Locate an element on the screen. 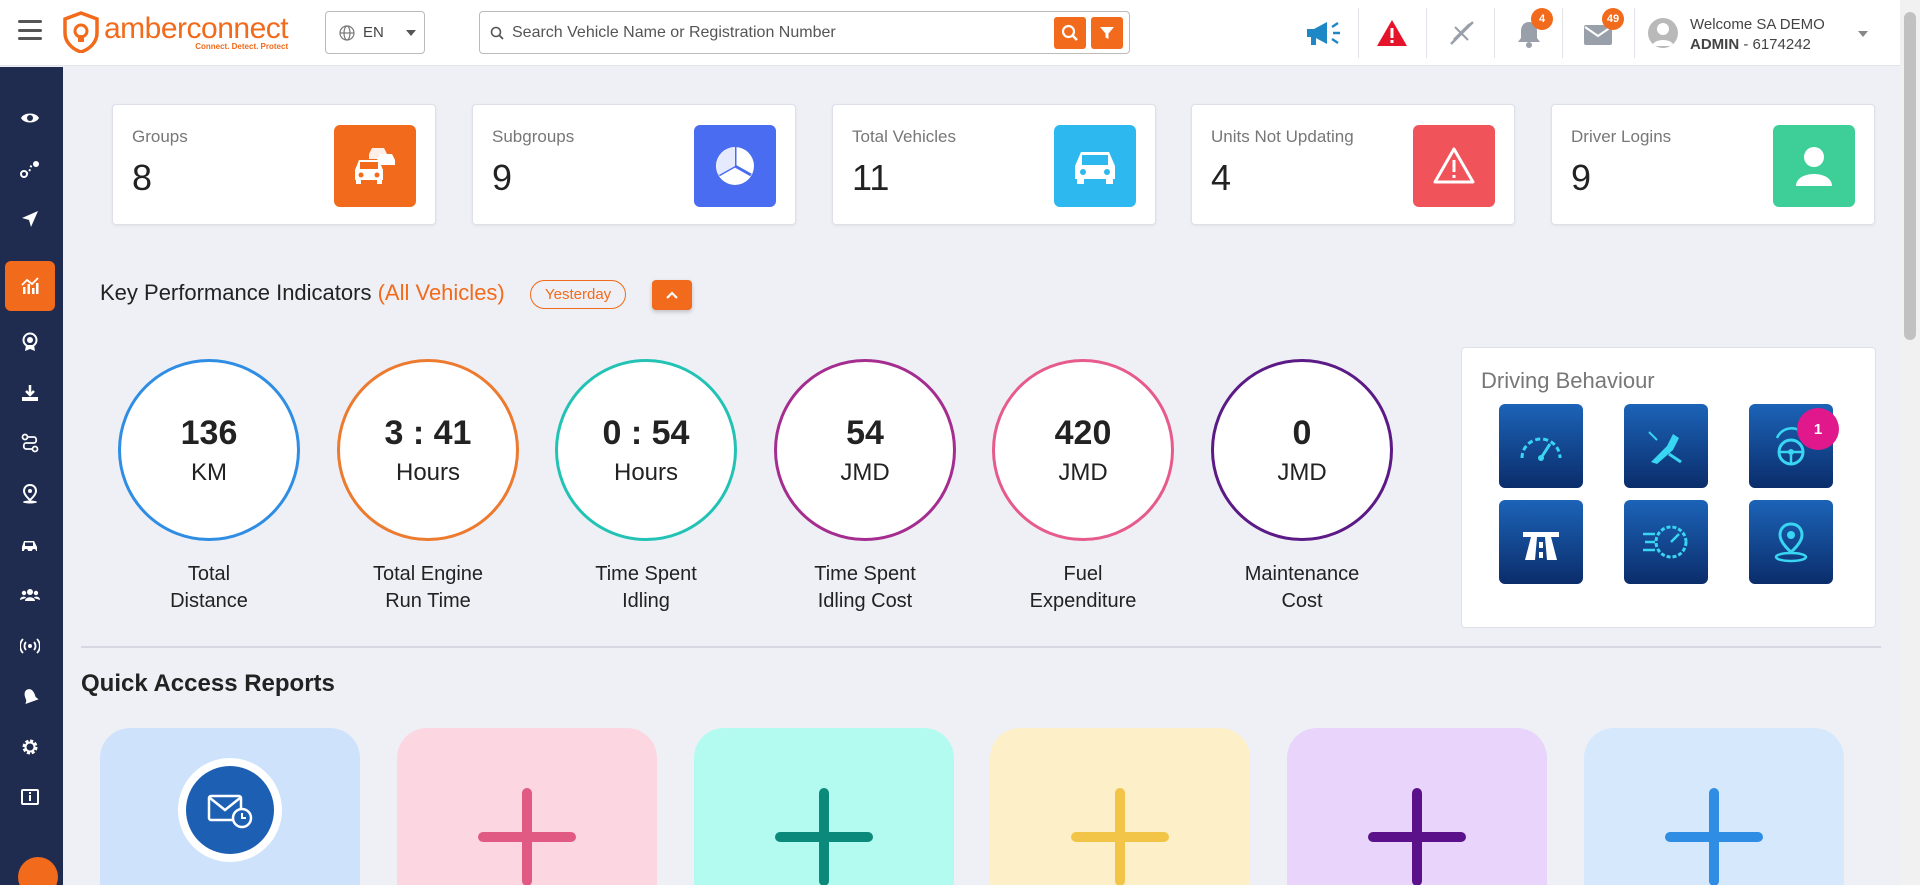 This screenshot has height=885, width=1920. sidebar-item-dashboard is located at coordinates (30, 286).